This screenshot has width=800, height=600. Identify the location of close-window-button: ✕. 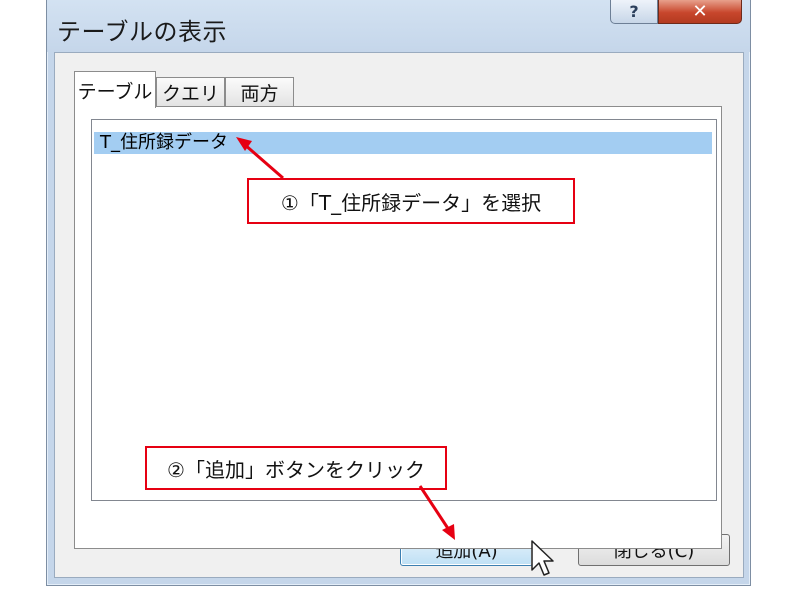
(700, 12).